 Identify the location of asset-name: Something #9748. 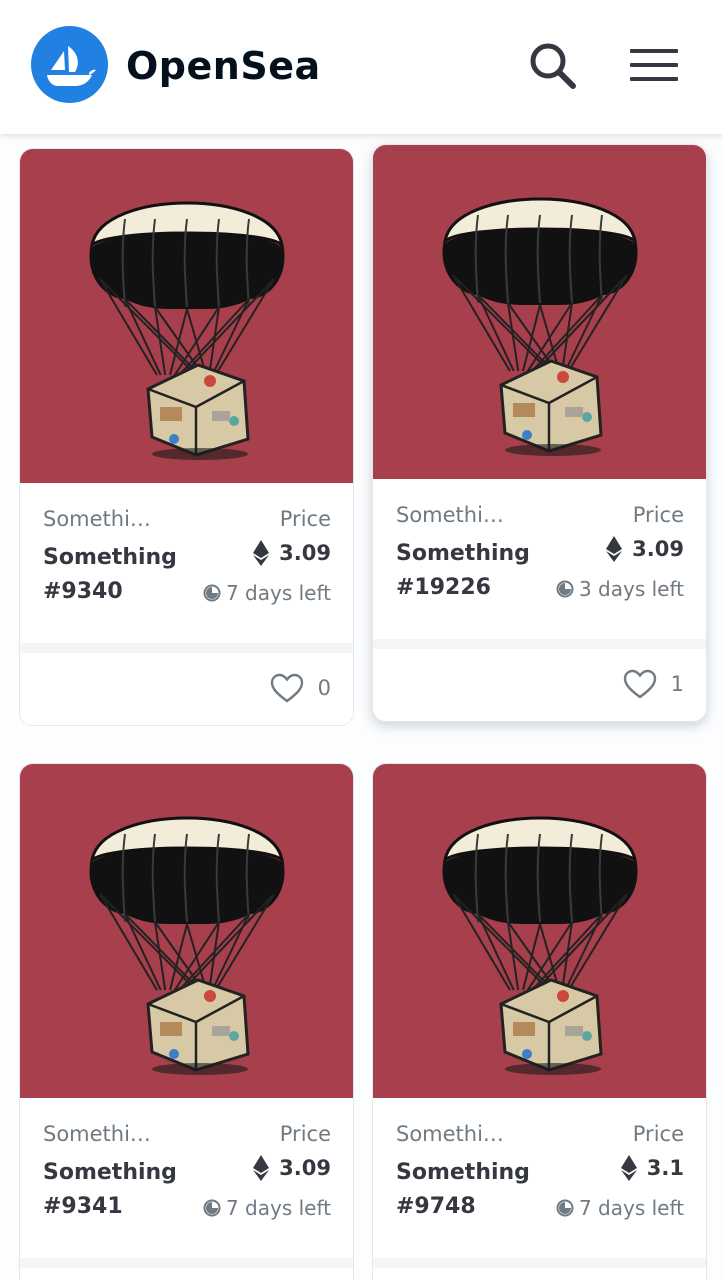
(481, 1190).